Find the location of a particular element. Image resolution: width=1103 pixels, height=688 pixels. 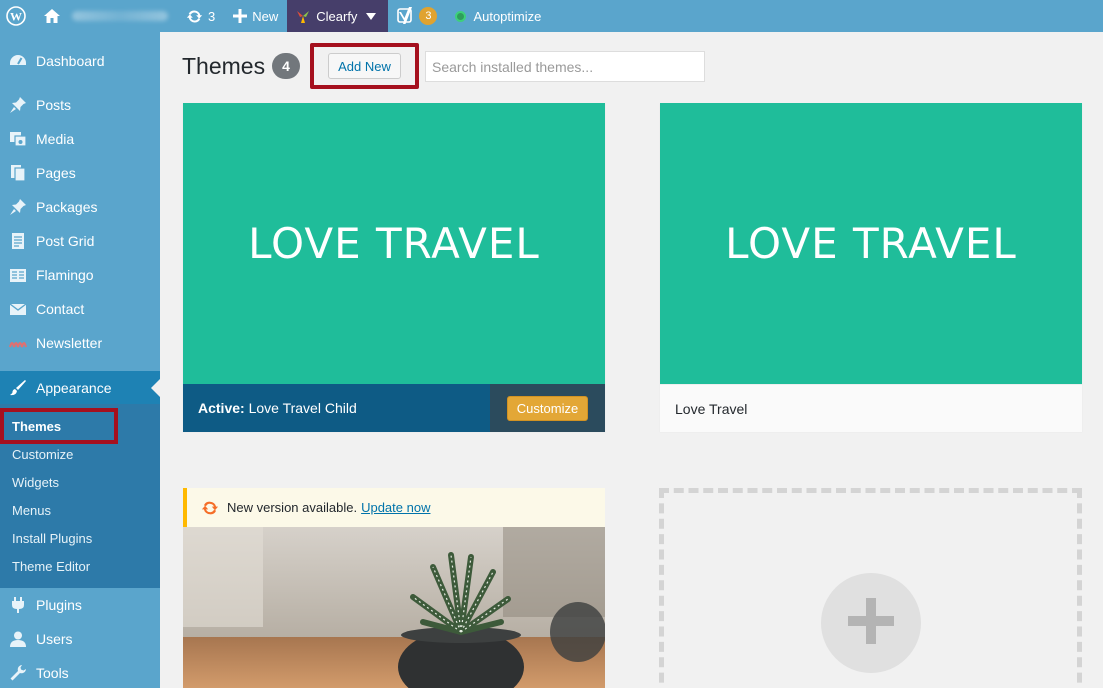

sidebar-item-dashboard: Dashboard is located at coordinates (80, 61).